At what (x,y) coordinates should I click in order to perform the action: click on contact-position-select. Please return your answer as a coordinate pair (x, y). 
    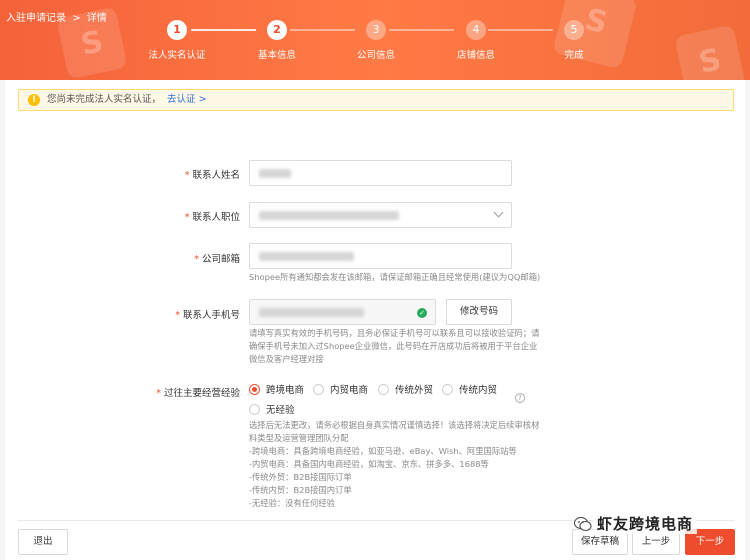
    Looking at the image, I should click on (380, 215).